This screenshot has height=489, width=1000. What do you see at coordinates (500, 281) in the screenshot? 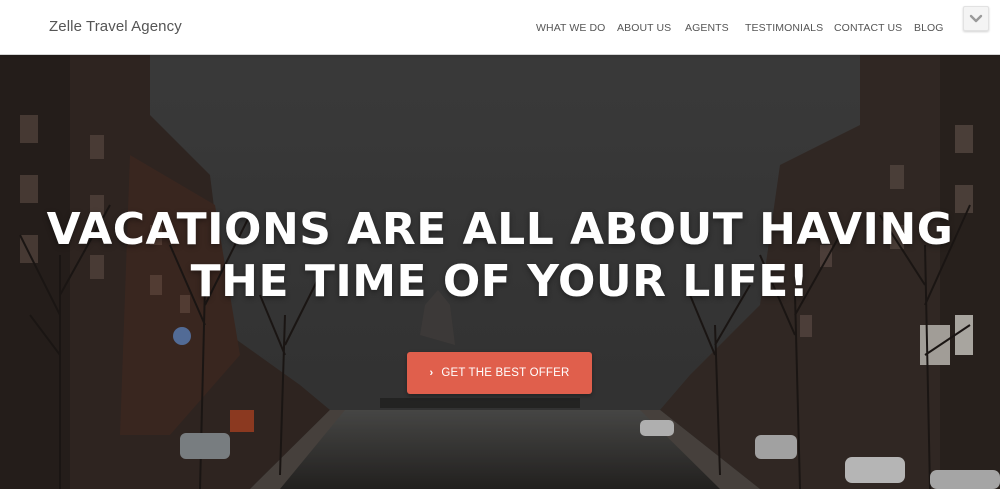
I see `hero-headline-line2: THE TIME OF YOUR LIFE!` at bounding box center [500, 281].